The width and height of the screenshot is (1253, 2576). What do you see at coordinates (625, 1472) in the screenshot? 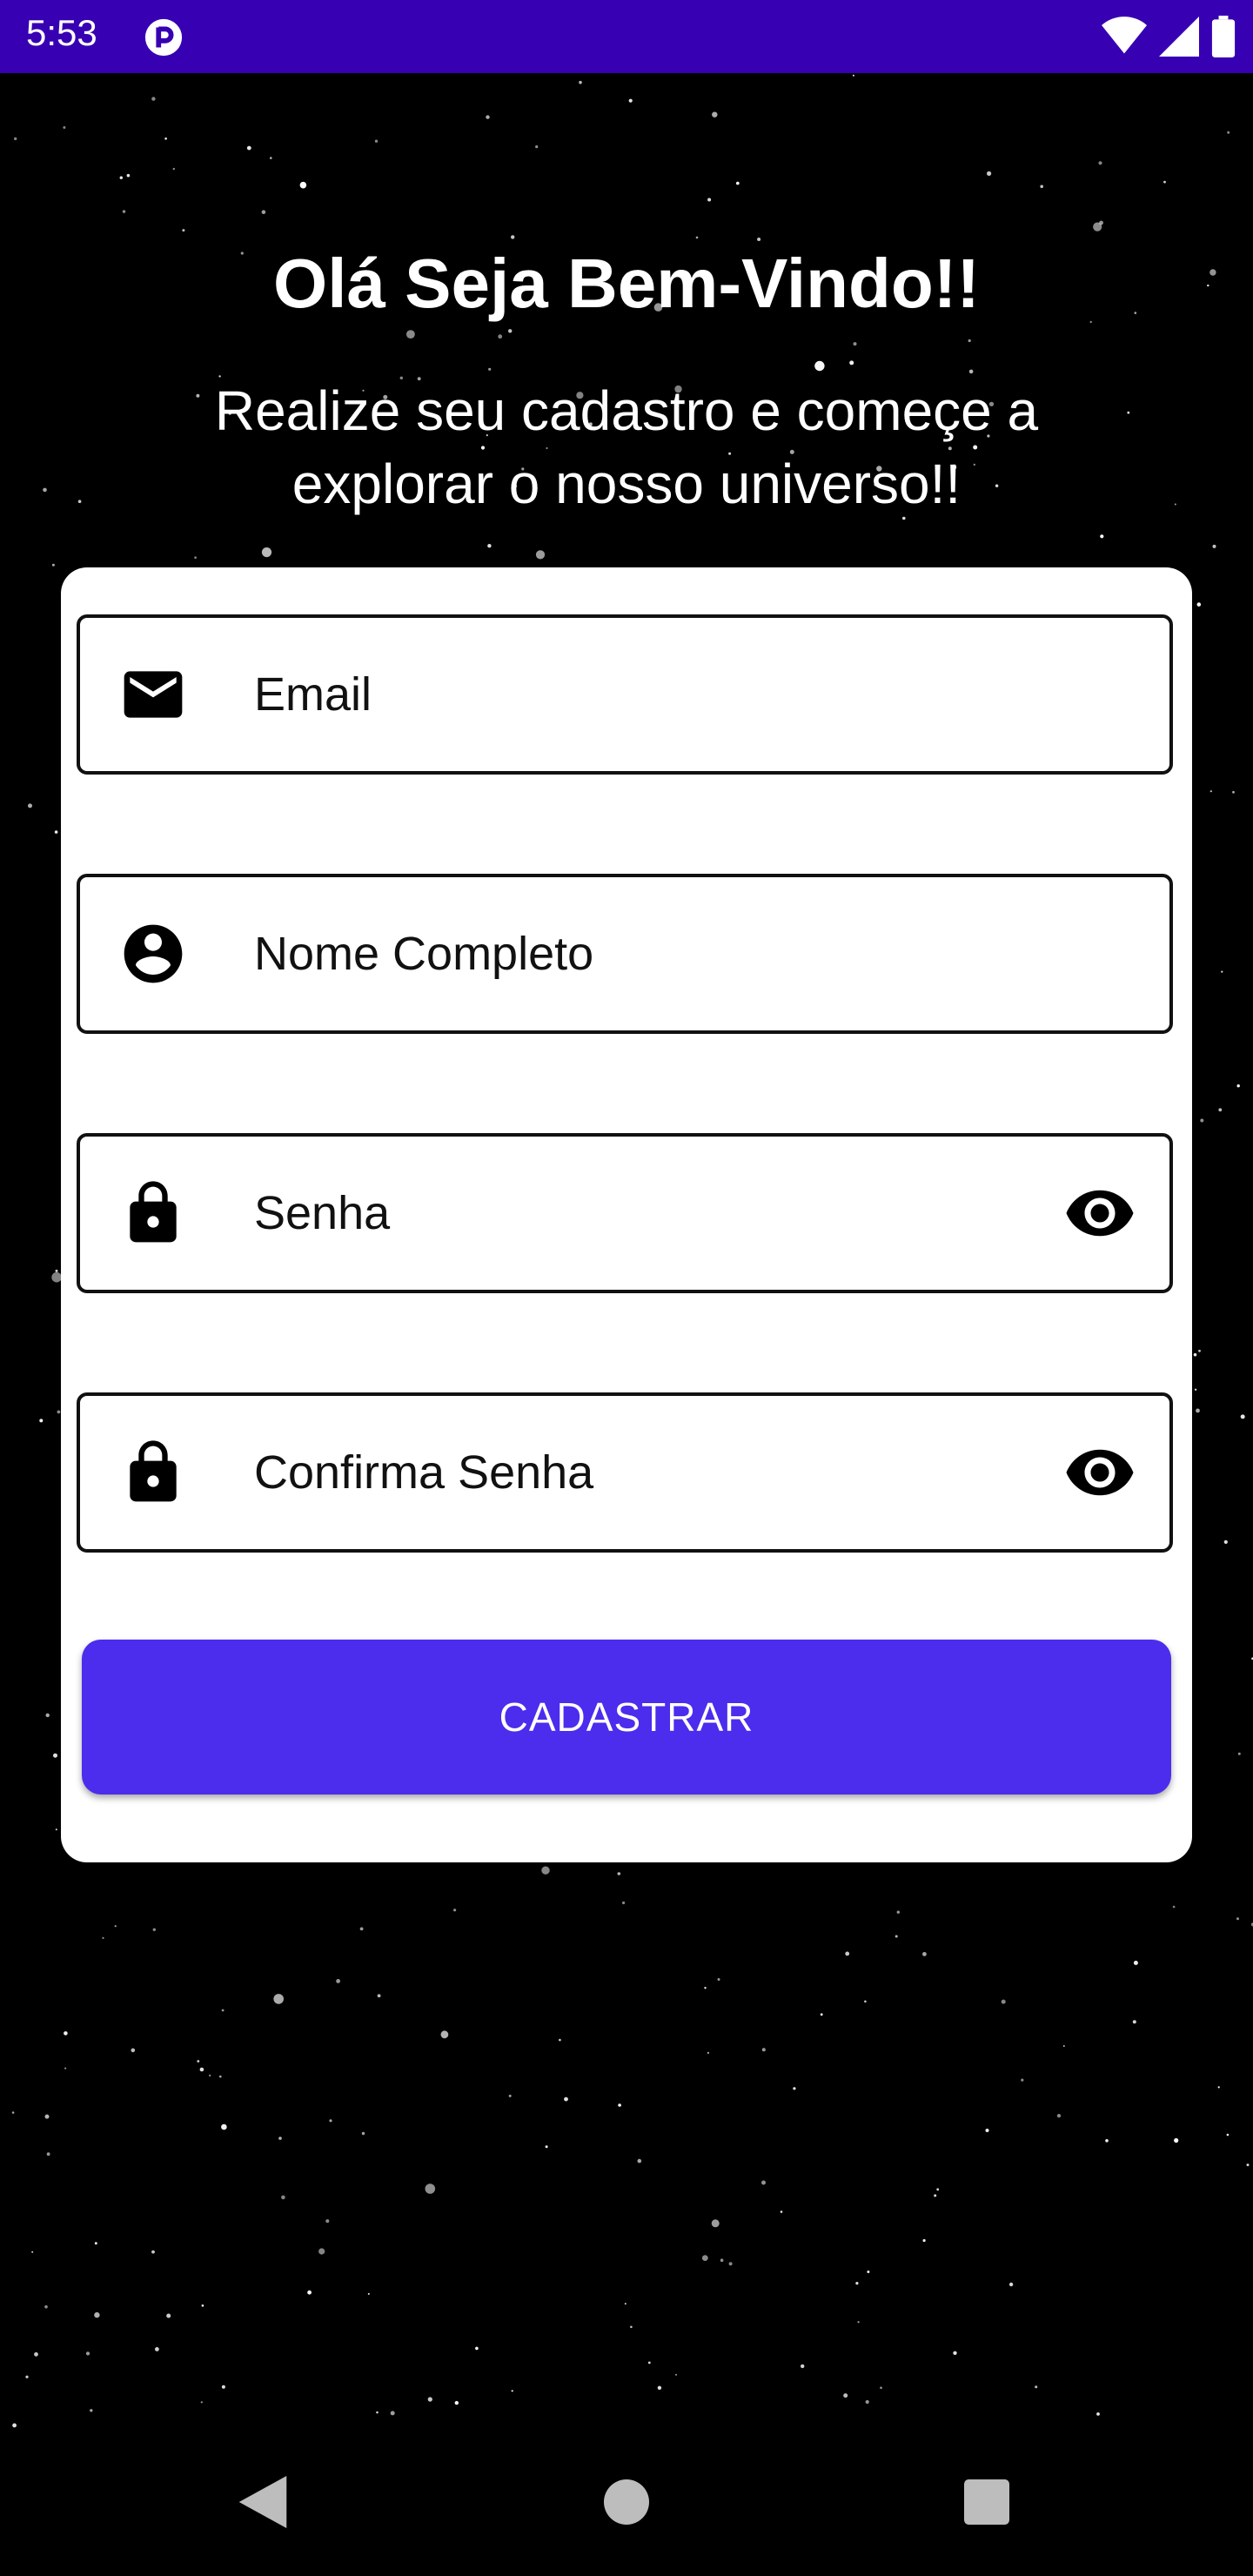
I see `confirm-password-field: Confirma Senha` at bounding box center [625, 1472].